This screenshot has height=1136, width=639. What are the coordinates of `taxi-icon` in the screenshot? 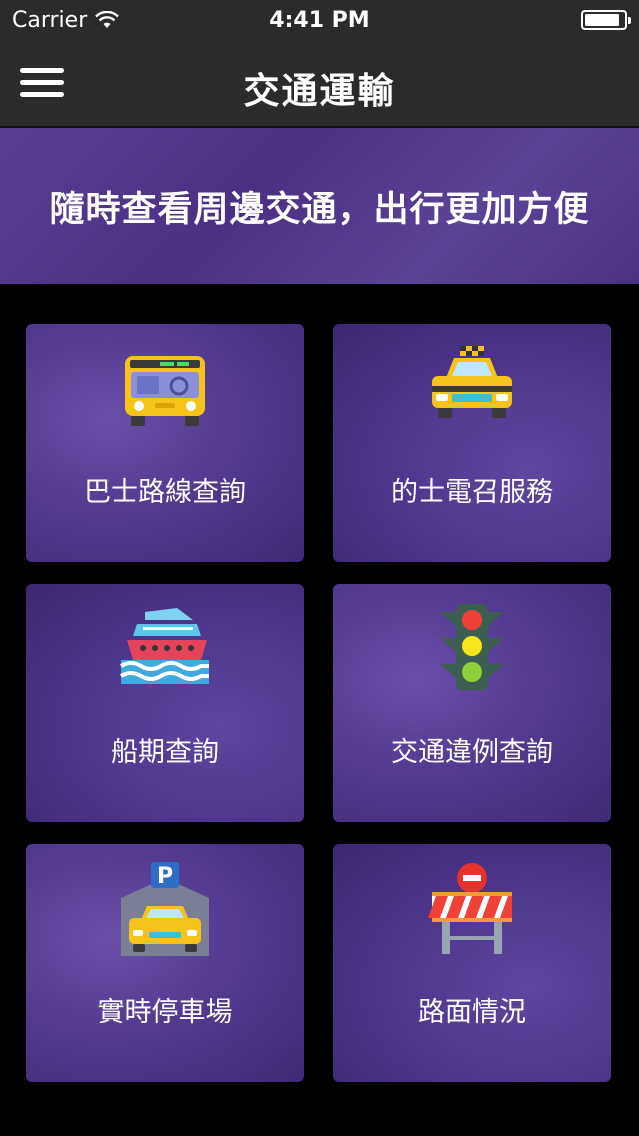 It's located at (472, 382).